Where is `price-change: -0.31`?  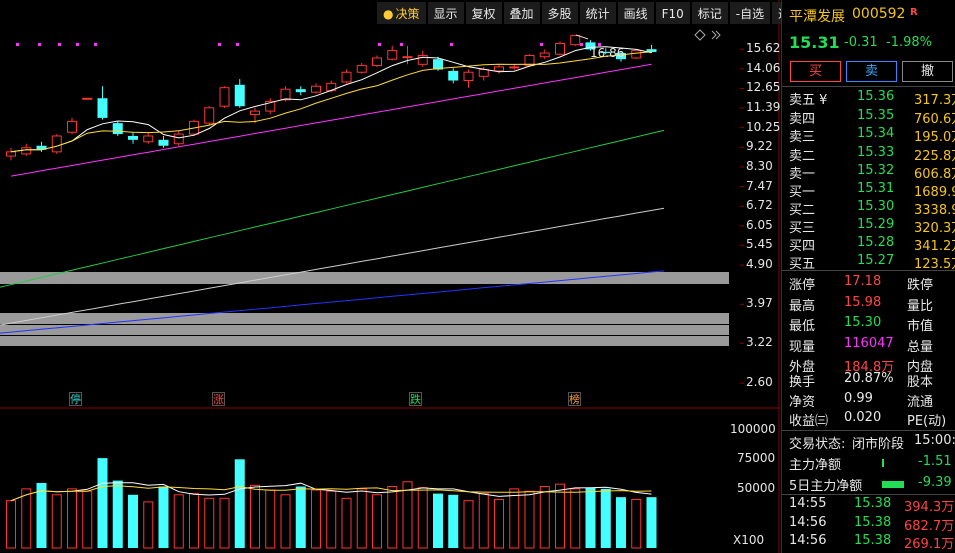
price-change: -0.31 is located at coordinates (861, 42).